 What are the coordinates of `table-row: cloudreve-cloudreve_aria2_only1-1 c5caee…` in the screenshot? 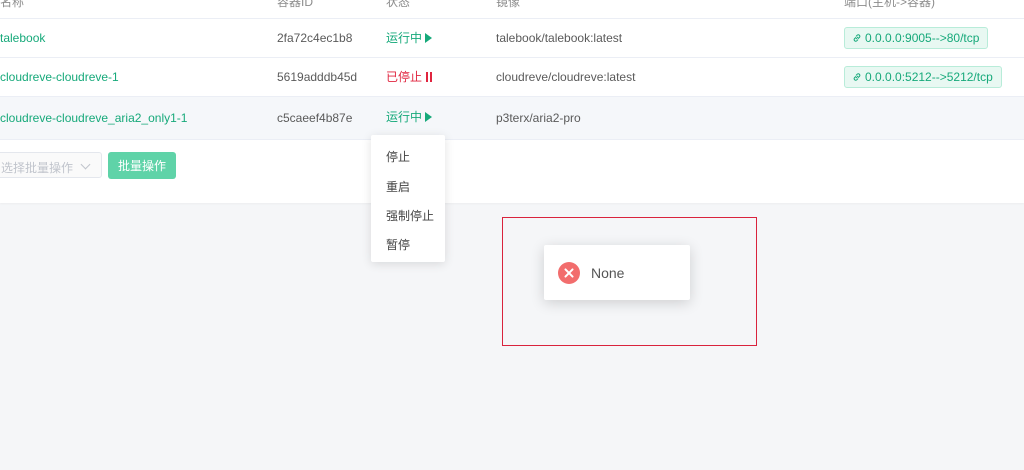 It's located at (512, 118).